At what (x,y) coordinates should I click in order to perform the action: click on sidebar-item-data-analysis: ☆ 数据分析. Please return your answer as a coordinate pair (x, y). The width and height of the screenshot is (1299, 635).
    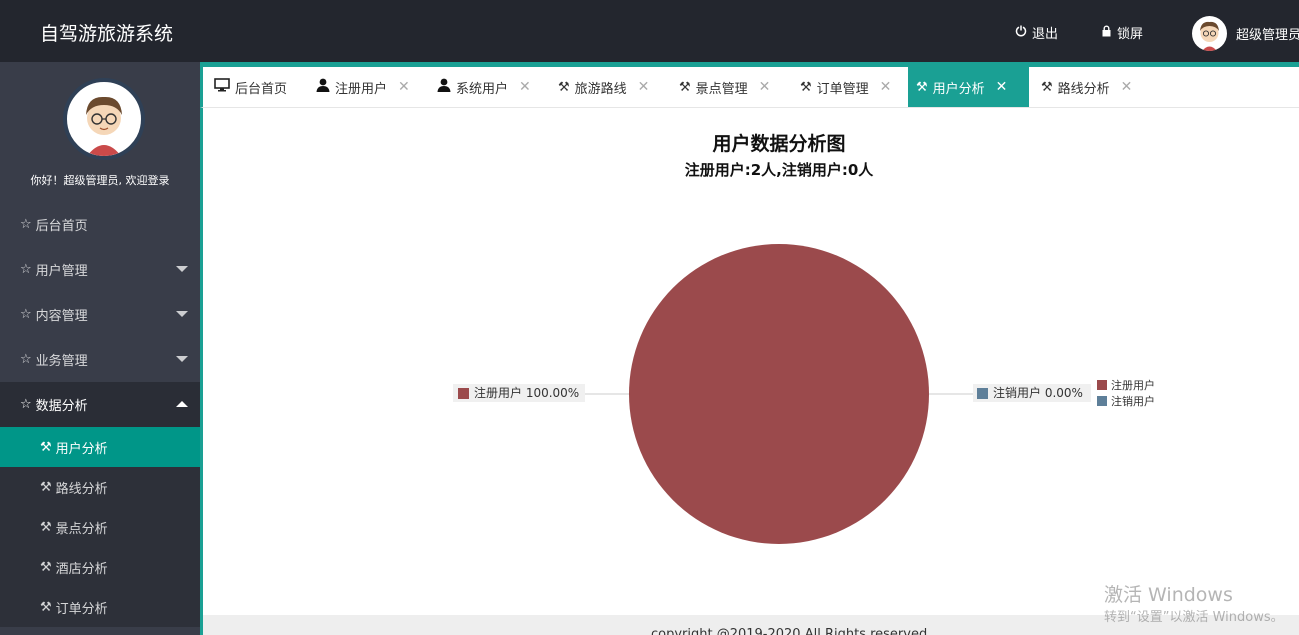
    Looking at the image, I should click on (100, 404).